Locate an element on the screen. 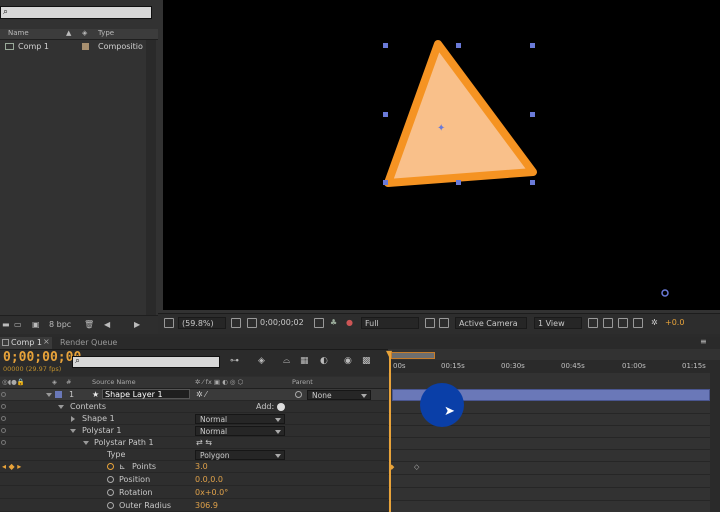 The image size is (720, 512). panel-menu-icon: ≡ is located at coordinates (703, 341).